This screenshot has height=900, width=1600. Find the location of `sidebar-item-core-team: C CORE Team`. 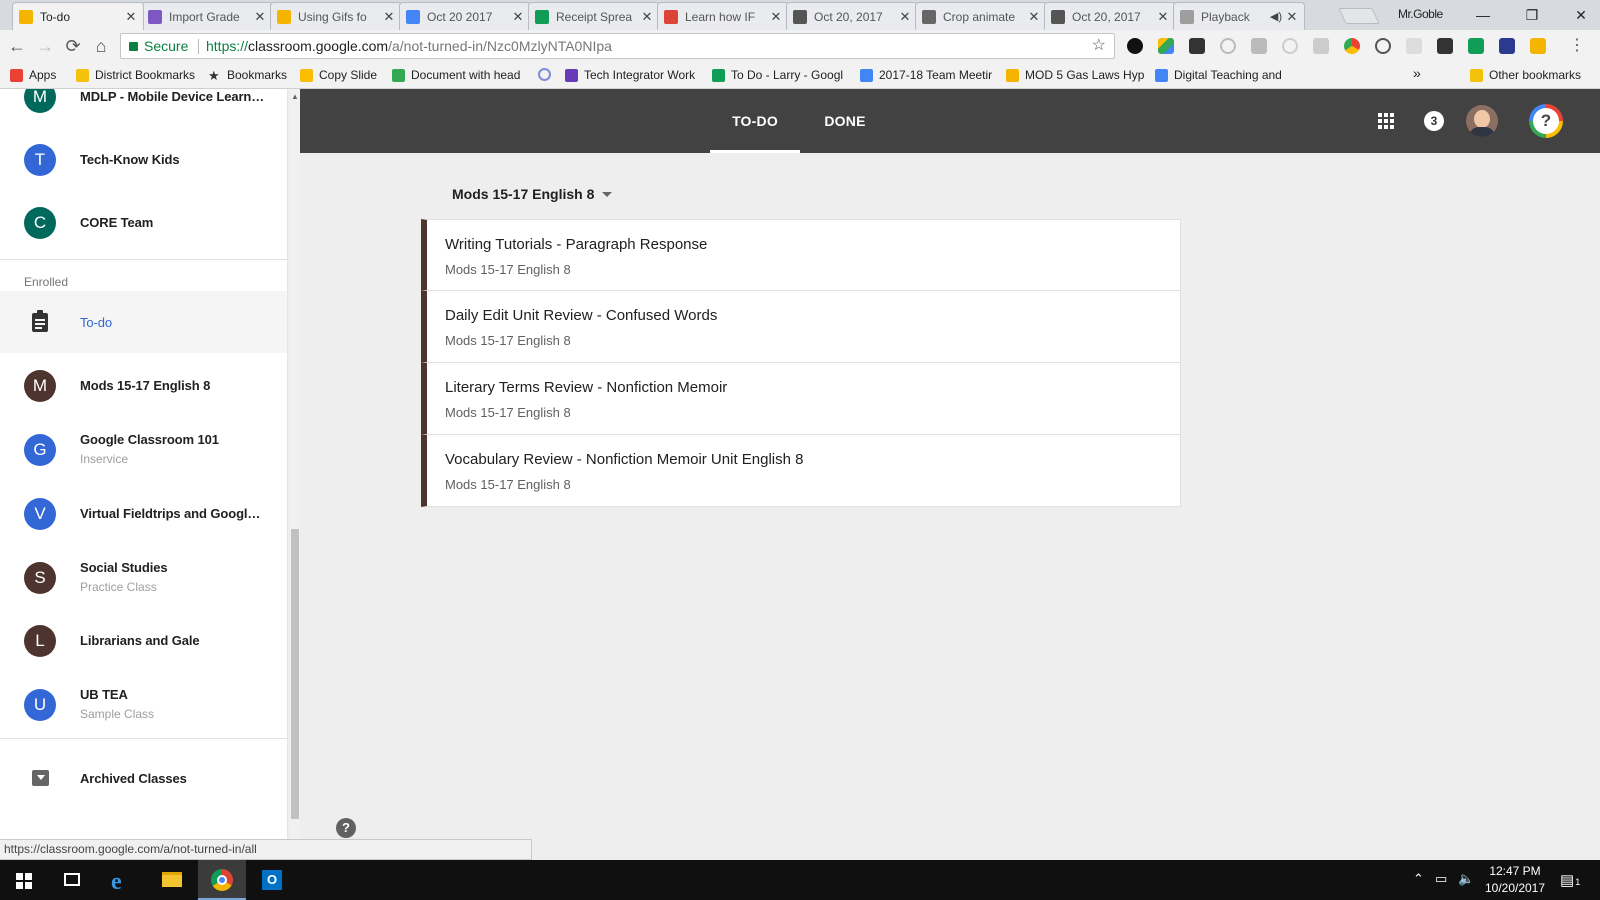

sidebar-item-core-team: C CORE Team is located at coordinates (143, 223).